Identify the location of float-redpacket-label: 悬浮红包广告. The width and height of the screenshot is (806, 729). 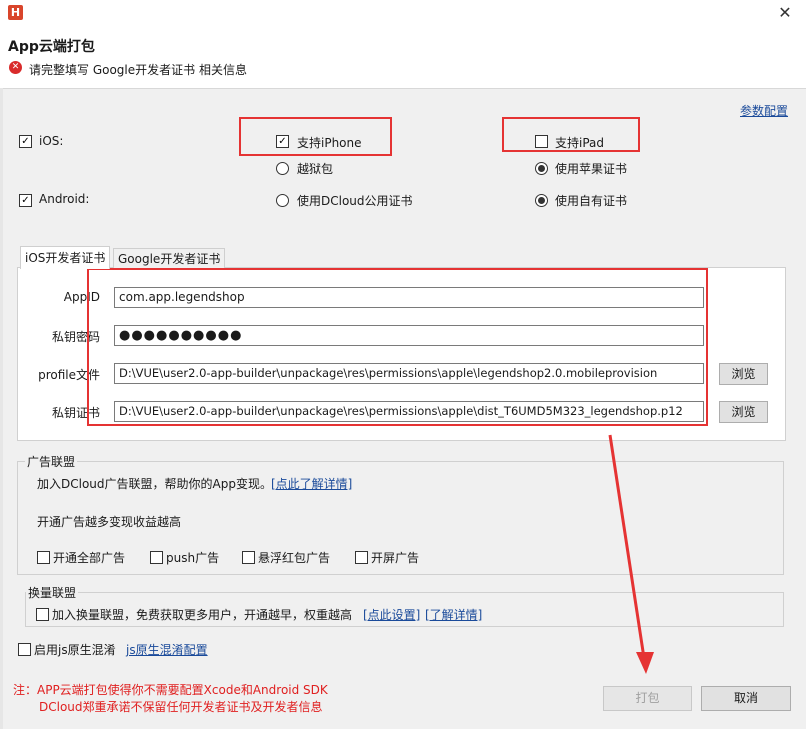
(294, 558).